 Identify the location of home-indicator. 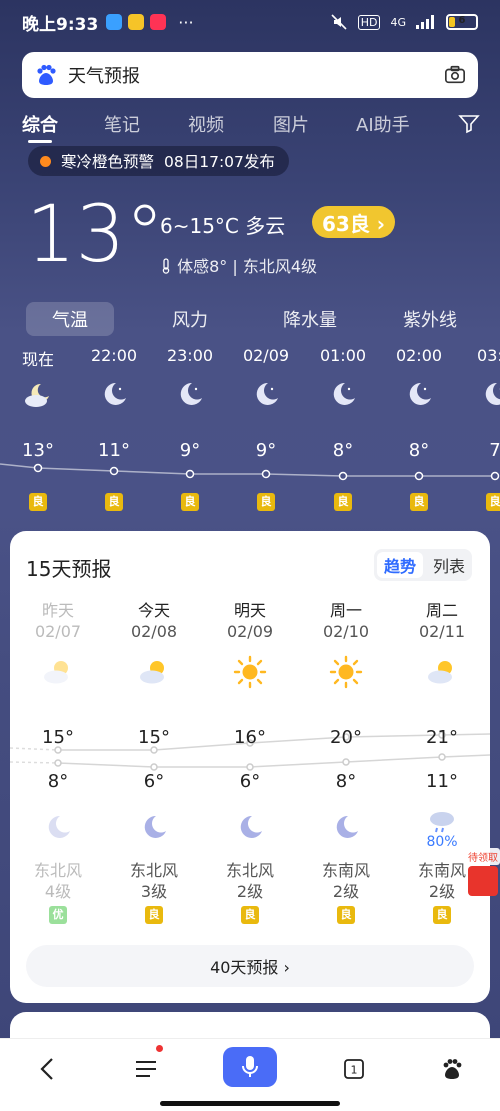
(250, 1103).